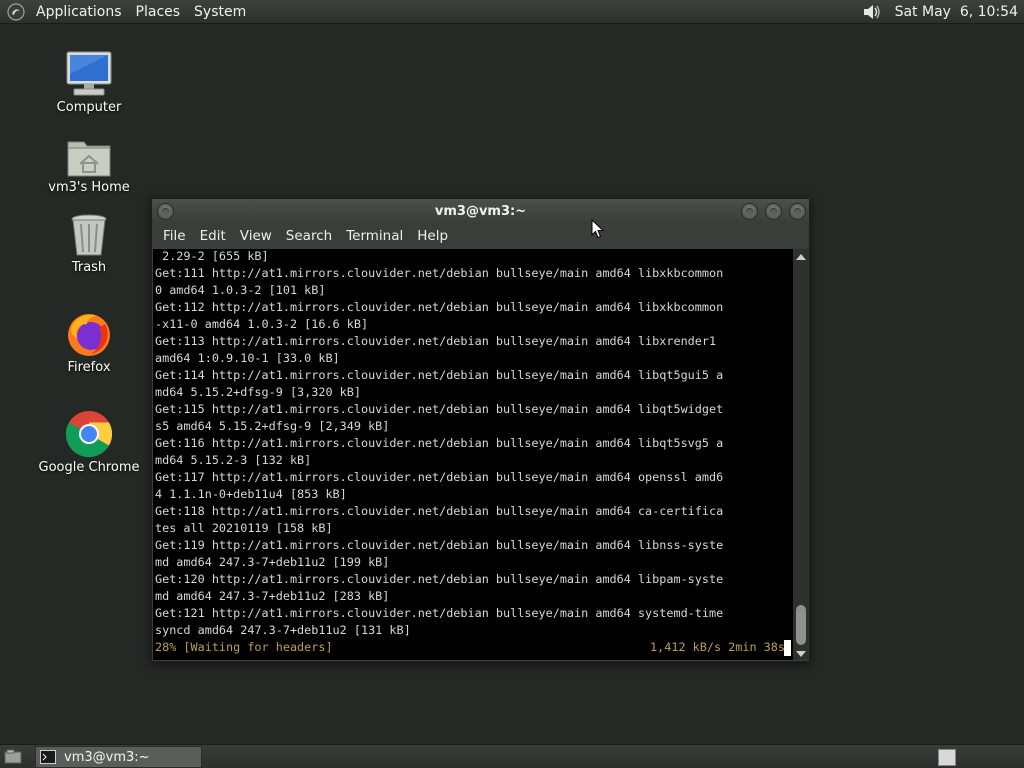  What do you see at coordinates (89, 367) in the screenshot?
I see `desktop-icon-label: Firefox` at bounding box center [89, 367].